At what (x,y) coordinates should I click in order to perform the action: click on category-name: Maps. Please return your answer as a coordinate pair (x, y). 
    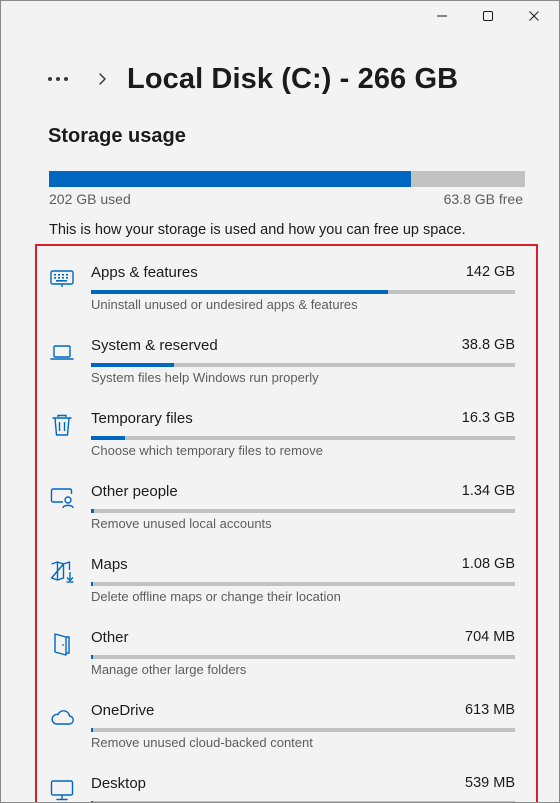
    Looking at the image, I should click on (109, 564).